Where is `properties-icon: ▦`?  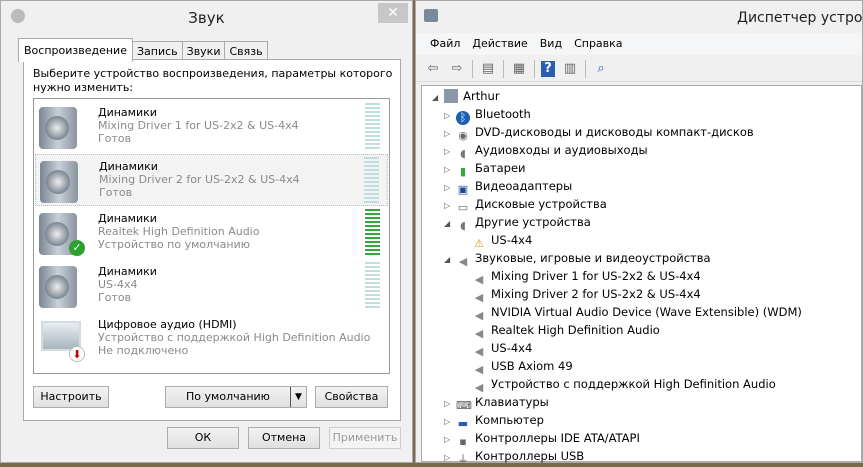
properties-icon: ▦ is located at coordinates (519, 69).